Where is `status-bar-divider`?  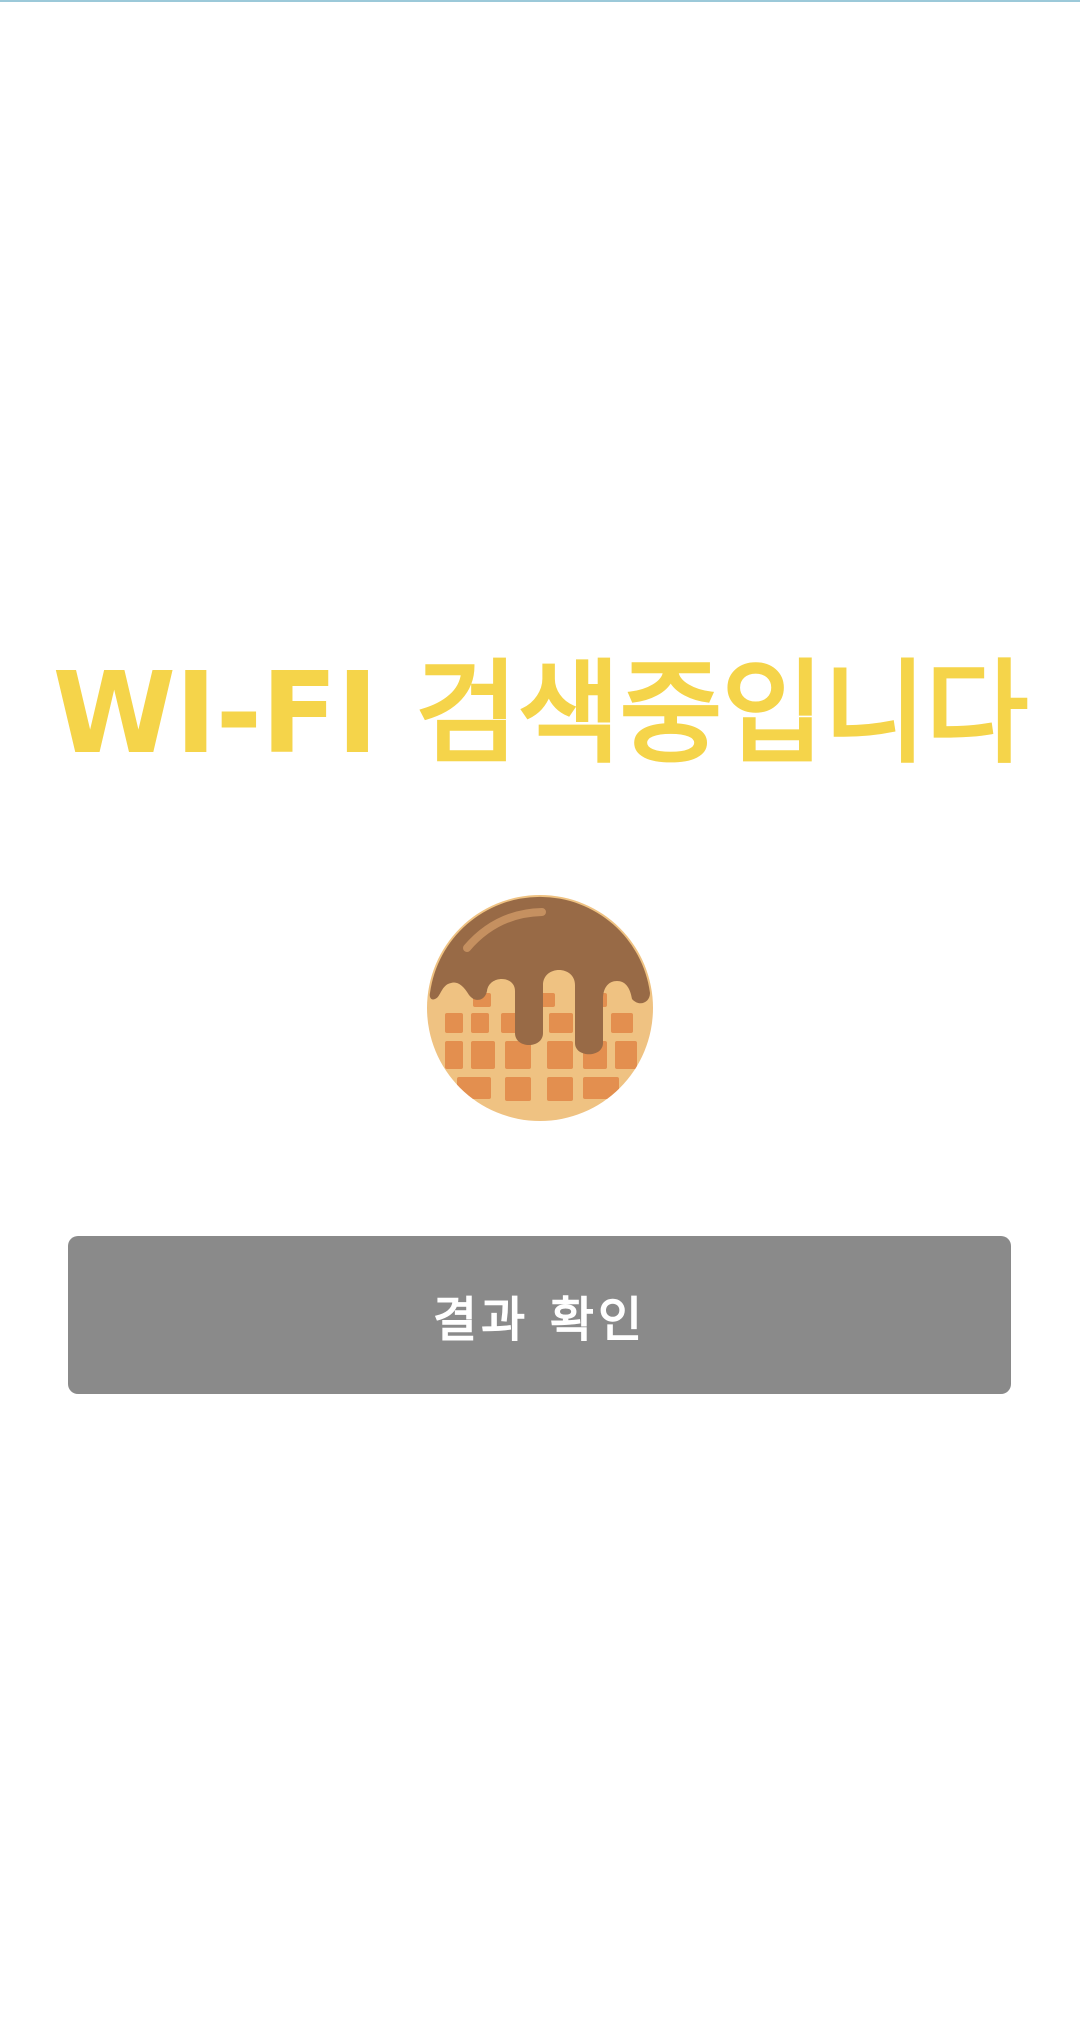
status-bar-divider is located at coordinates (540, 1).